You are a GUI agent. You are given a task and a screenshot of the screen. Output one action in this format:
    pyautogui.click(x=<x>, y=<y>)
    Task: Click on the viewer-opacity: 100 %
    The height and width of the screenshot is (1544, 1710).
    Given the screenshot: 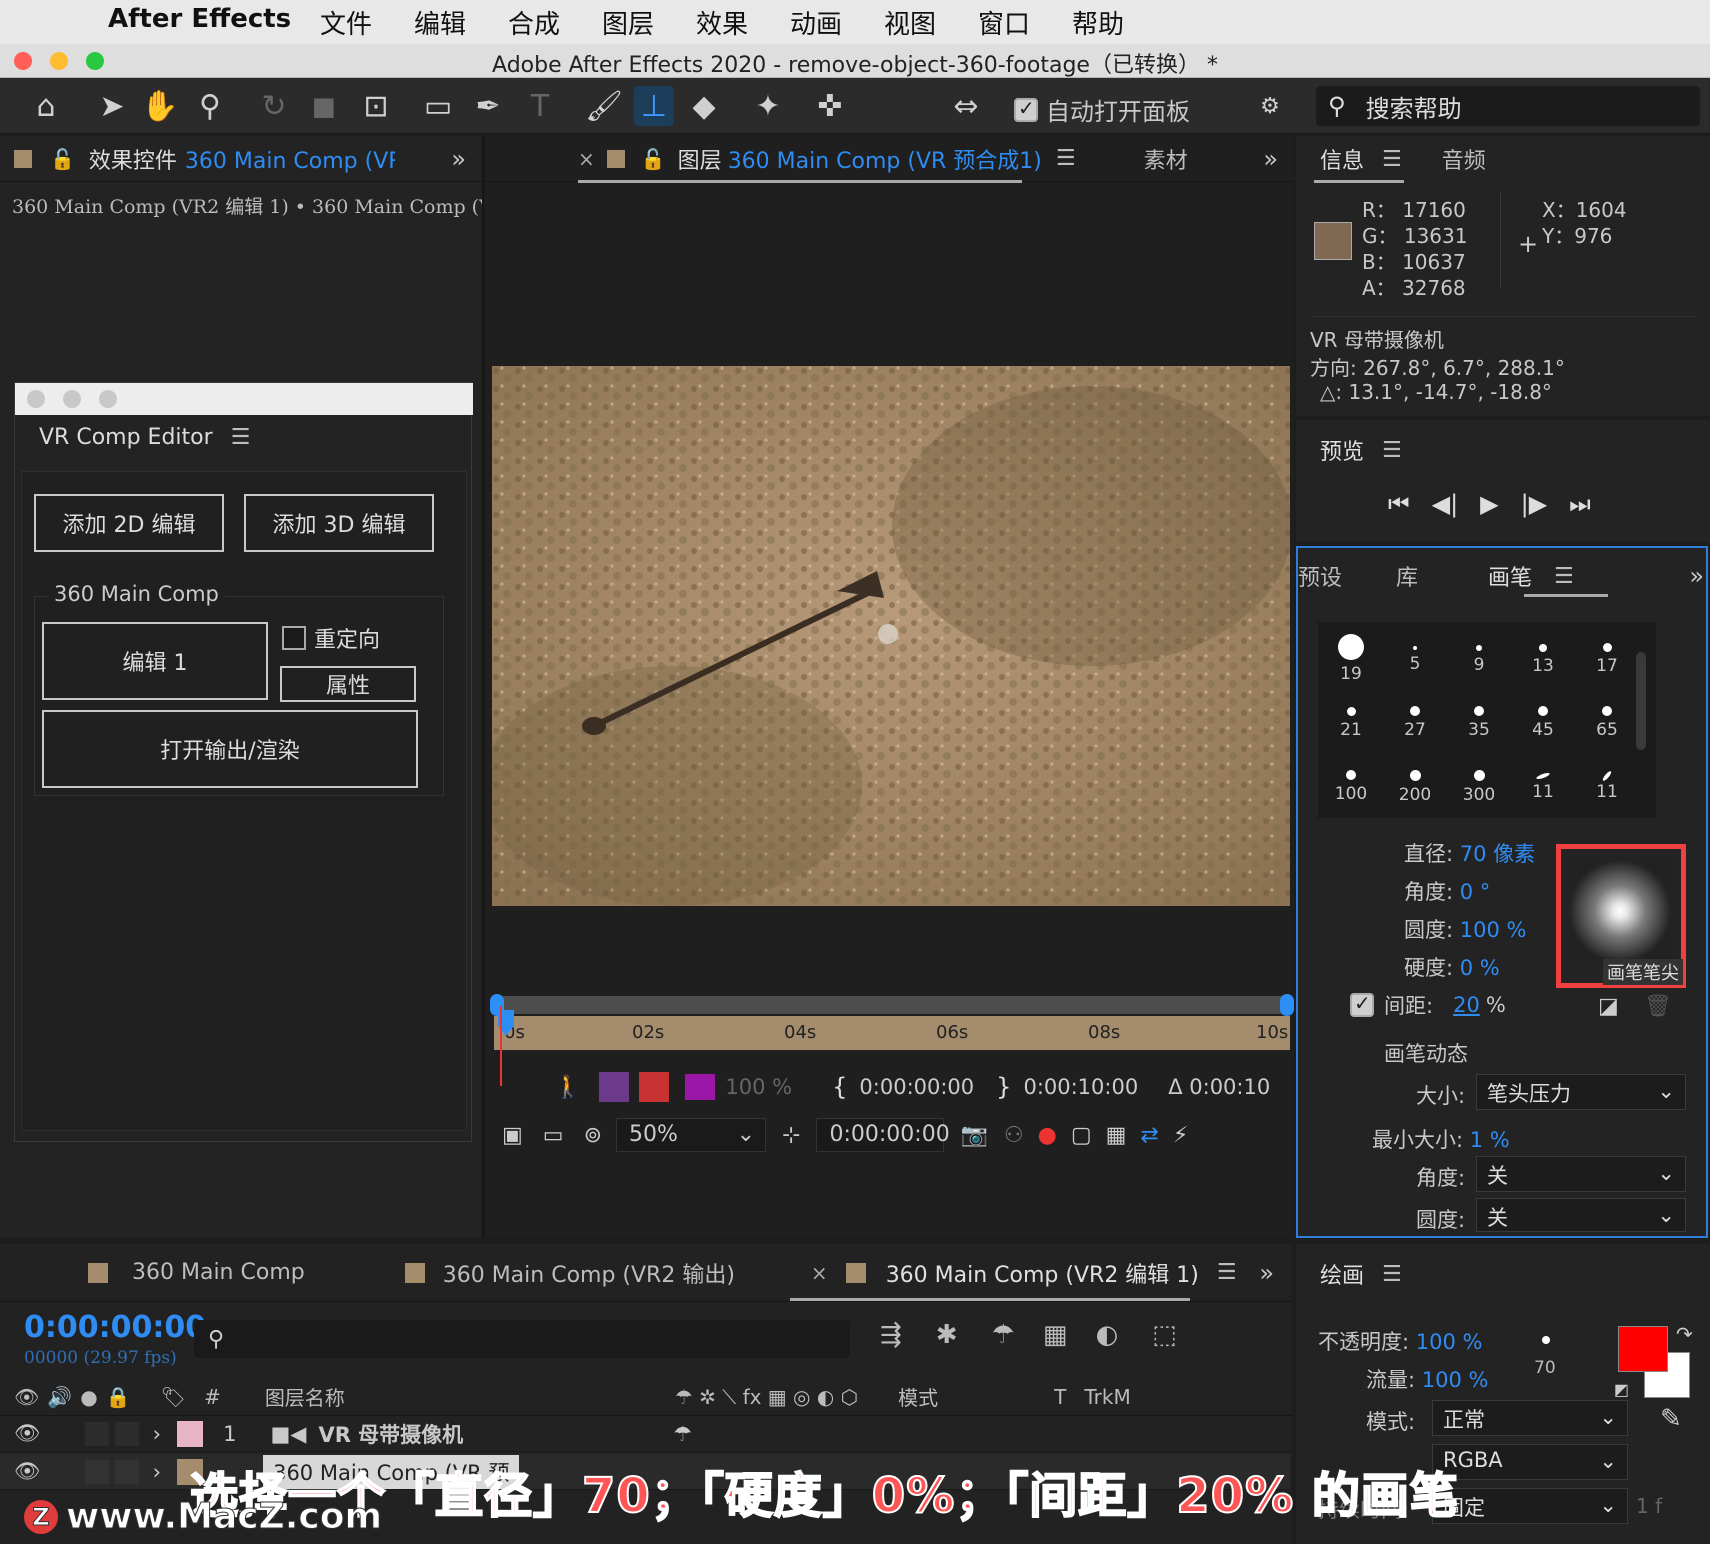 What is the action you would take?
    pyautogui.click(x=758, y=1087)
    